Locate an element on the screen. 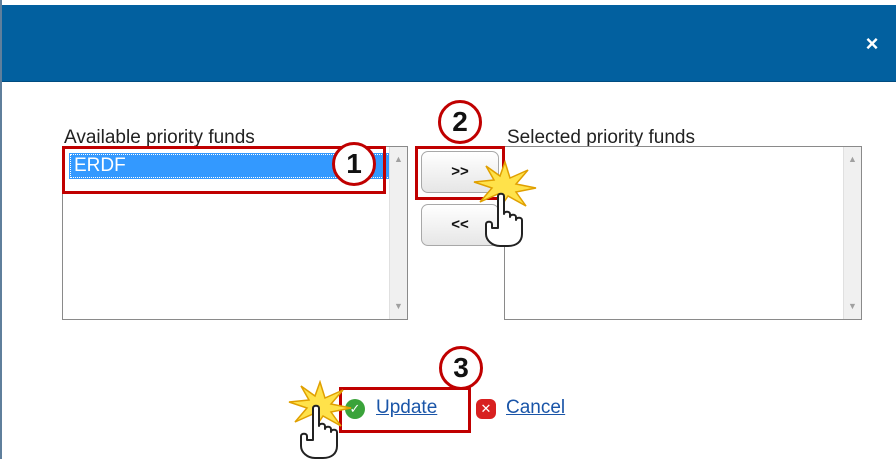 This screenshot has height=460, width=896. step-badge: 2 is located at coordinates (460, 122).